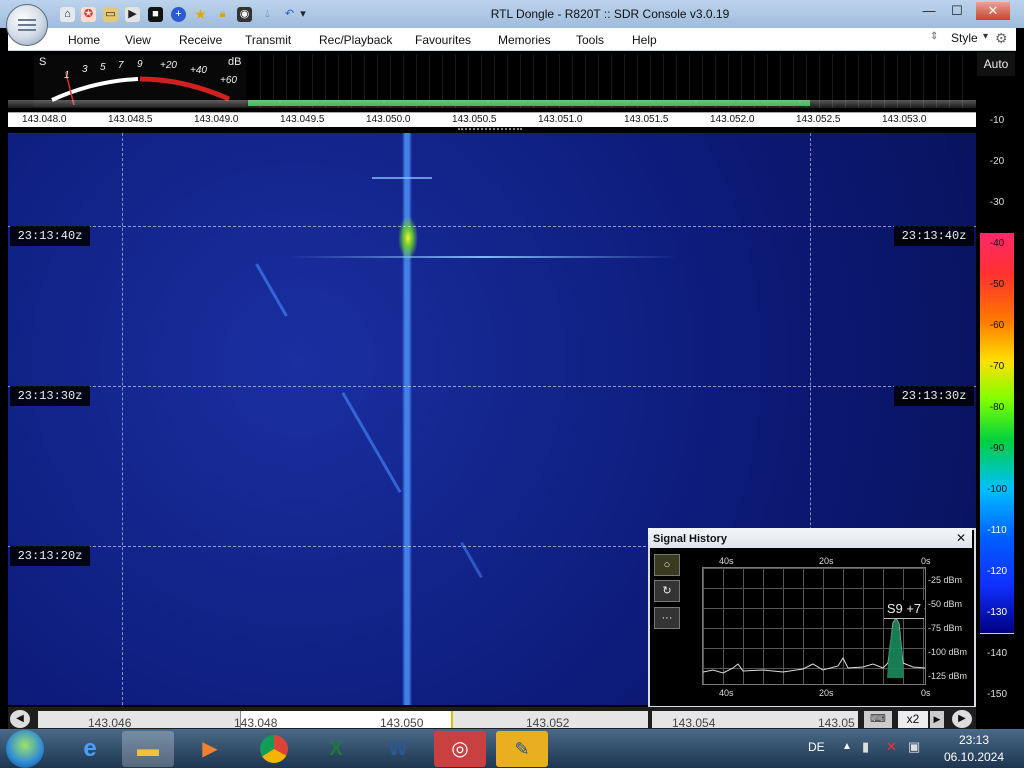 The width and height of the screenshot is (1024, 768). What do you see at coordinates (818, 119) in the screenshot?
I see `frequency-tick: 143.052.5` at bounding box center [818, 119].